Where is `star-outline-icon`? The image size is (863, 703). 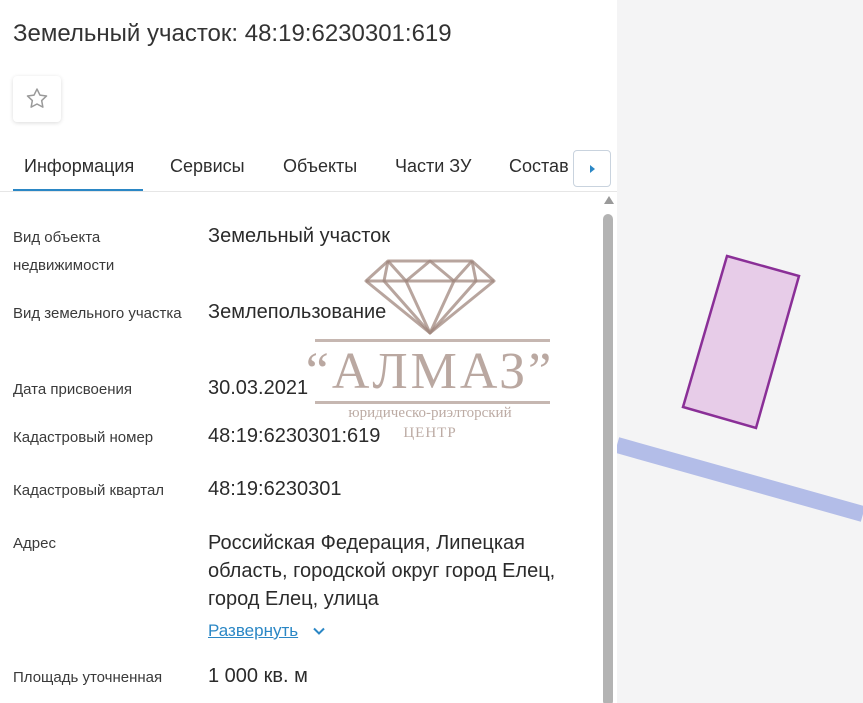
star-outline-icon is located at coordinates (37, 98).